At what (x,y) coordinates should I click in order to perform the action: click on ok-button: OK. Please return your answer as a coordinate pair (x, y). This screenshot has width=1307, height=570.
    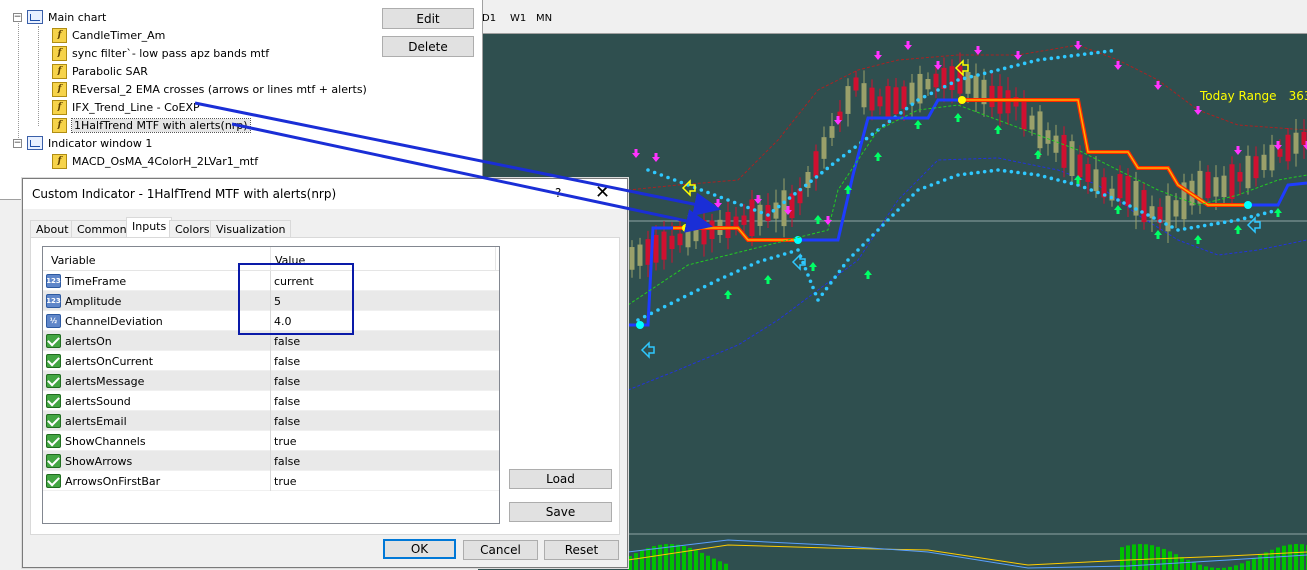
    Looking at the image, I should click on (419, 549).